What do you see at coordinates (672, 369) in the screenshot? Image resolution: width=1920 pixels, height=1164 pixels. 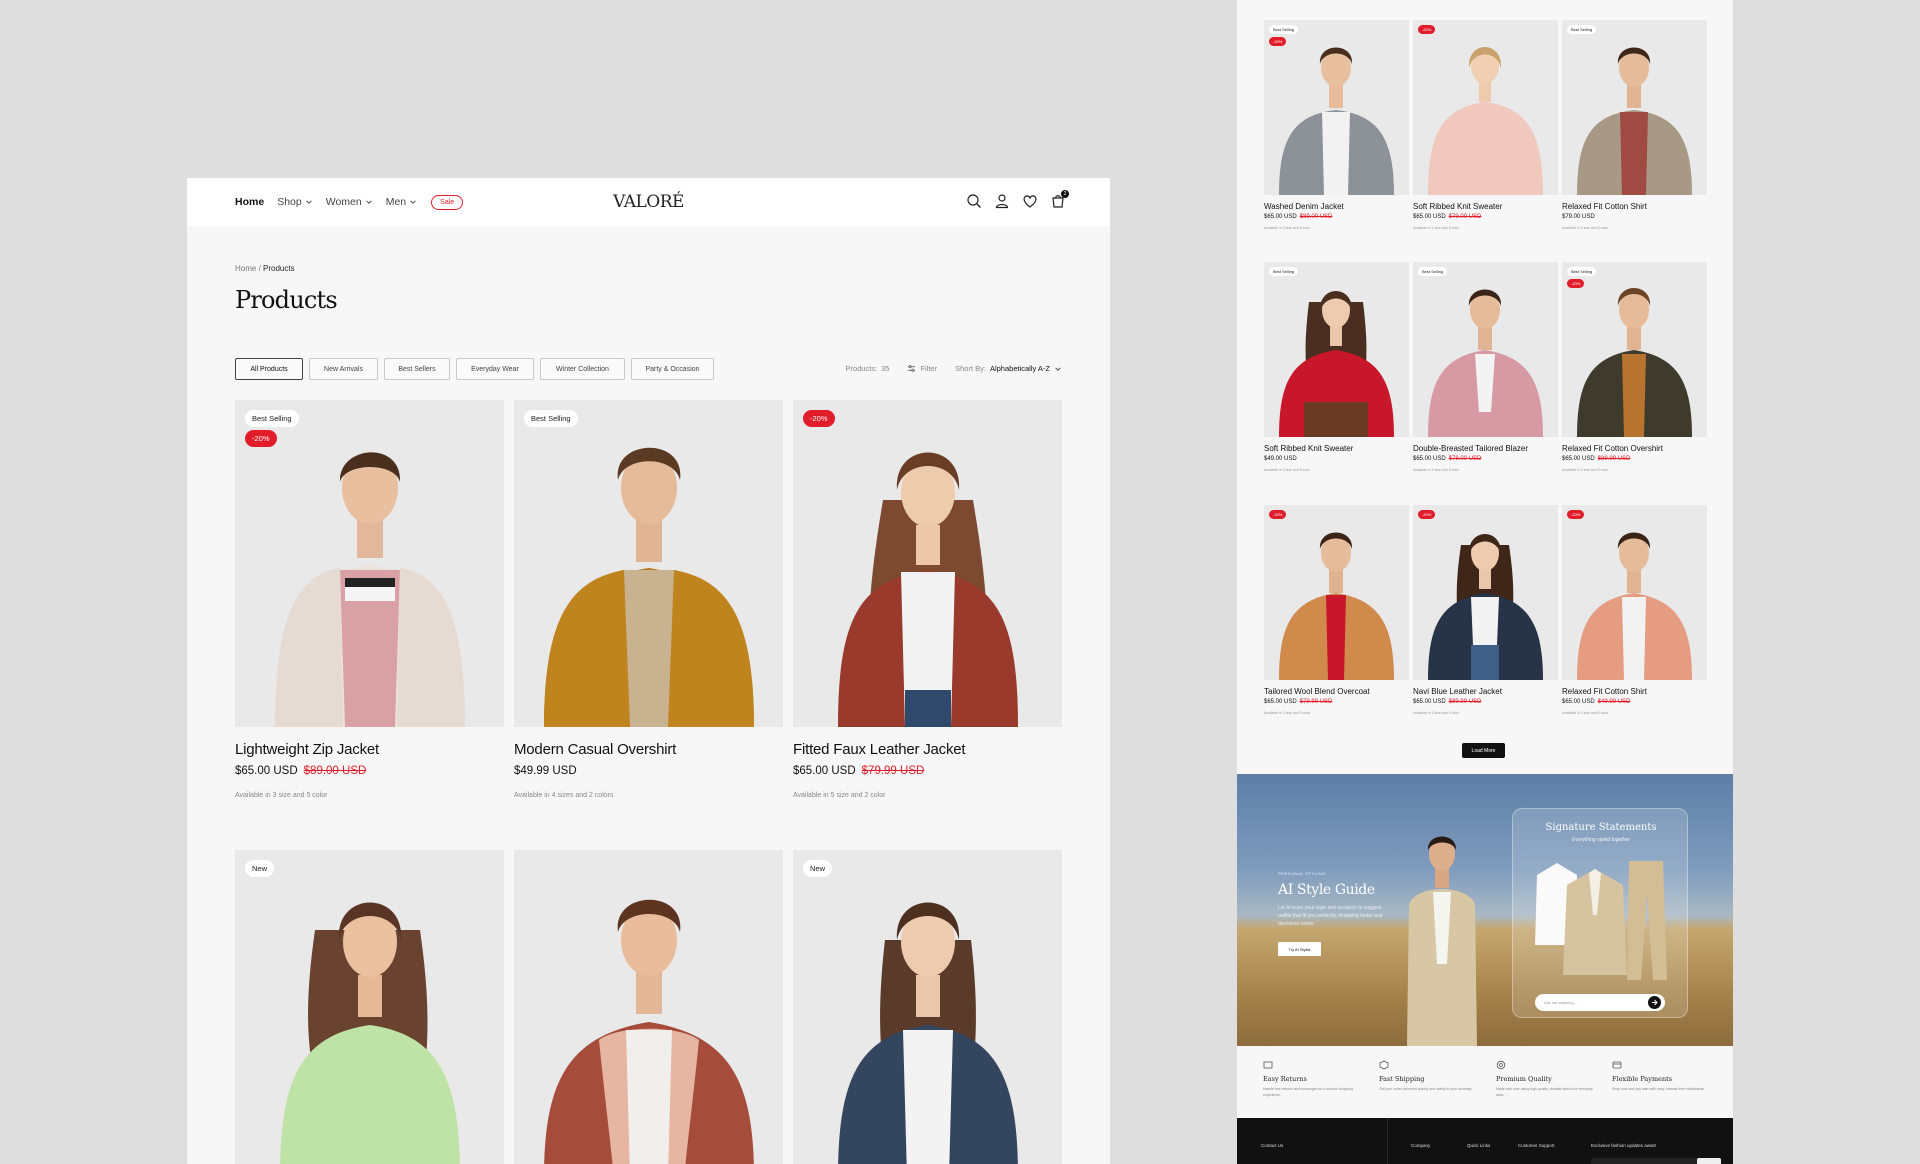 I see `filter-party-occasion: Party & Occasion` at bounding box center [672, 369].